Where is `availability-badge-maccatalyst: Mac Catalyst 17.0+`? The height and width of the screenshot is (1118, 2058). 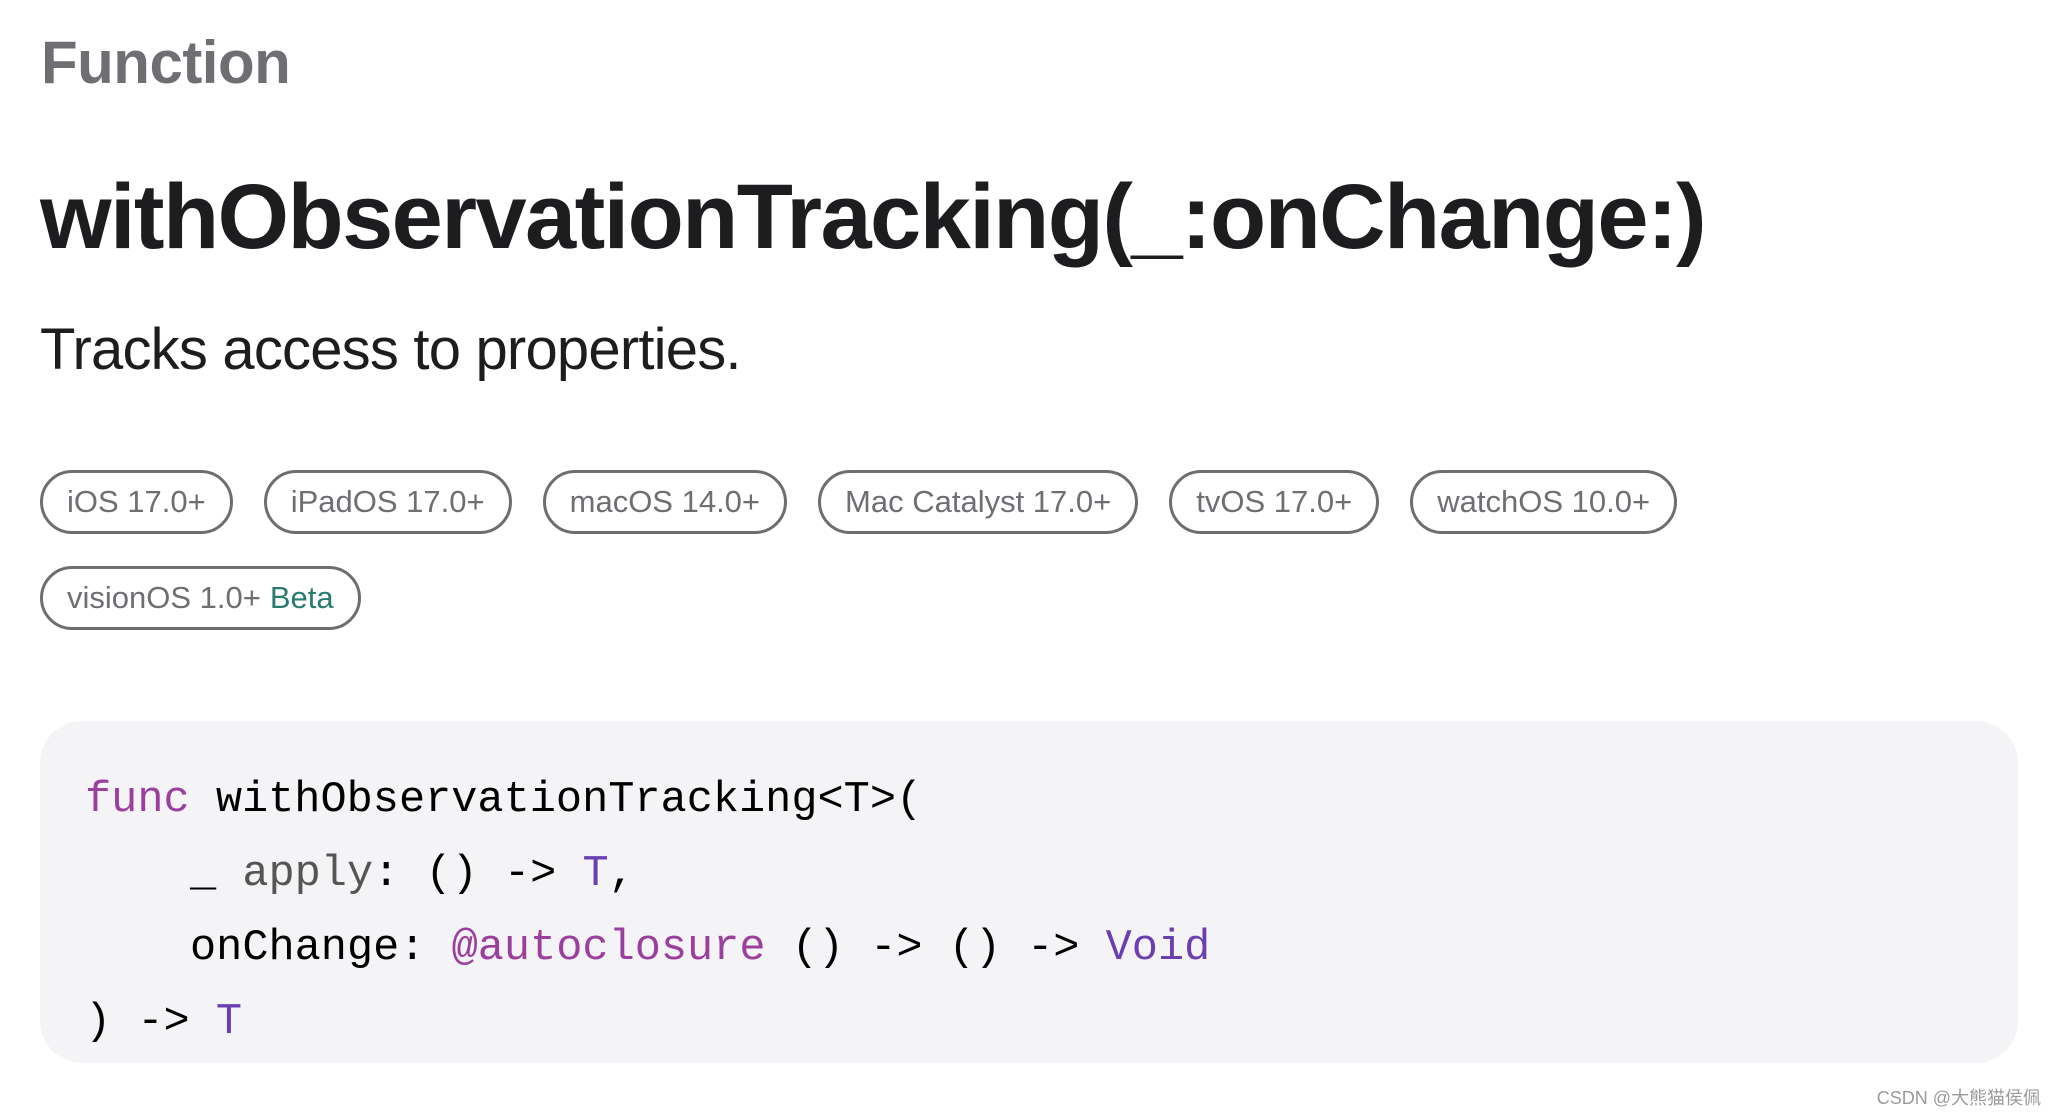 availability-badge-maccatalyst: Mac Catalyst 17.0+ is located at coordinates (978, 502).